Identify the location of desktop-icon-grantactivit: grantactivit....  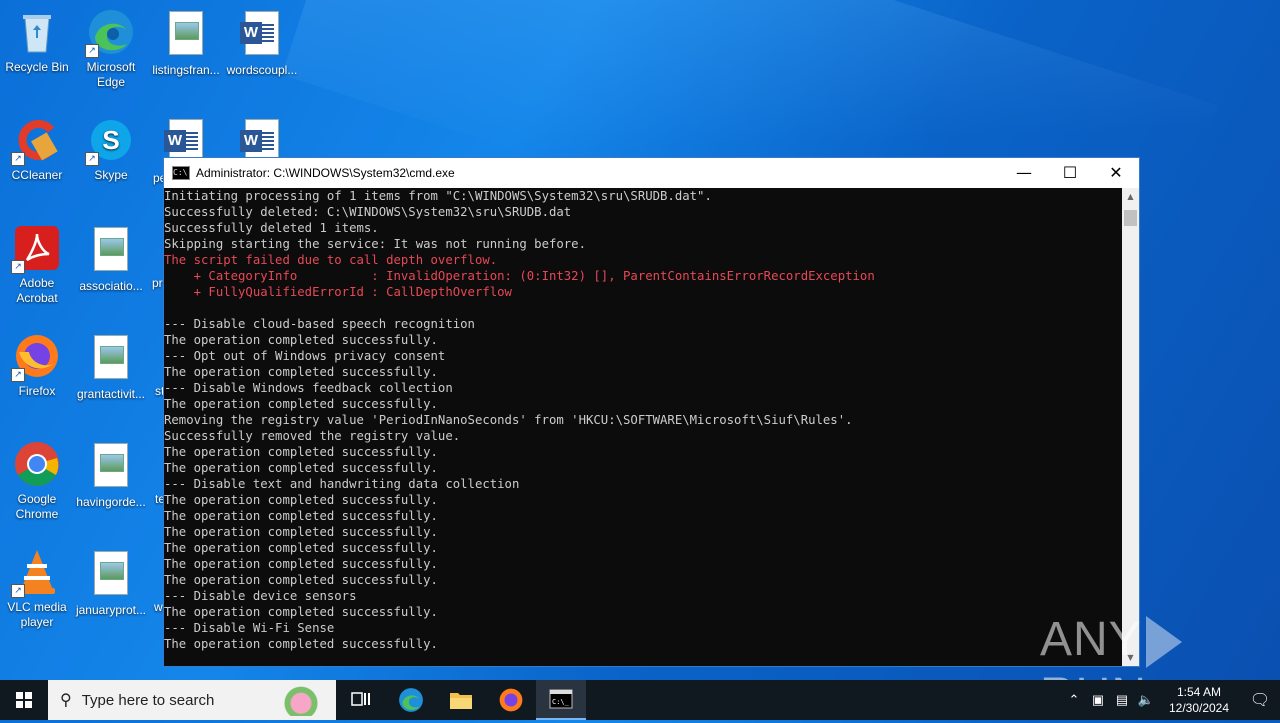
(111, 367).